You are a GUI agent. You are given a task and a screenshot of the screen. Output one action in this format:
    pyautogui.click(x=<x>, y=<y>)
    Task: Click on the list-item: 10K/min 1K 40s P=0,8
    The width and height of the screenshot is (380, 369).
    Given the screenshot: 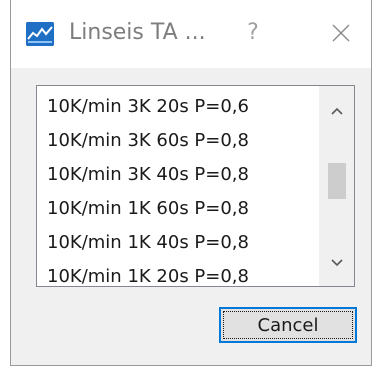 What is the action you would take?
    pyautogui.click(x=177, y=243)
    